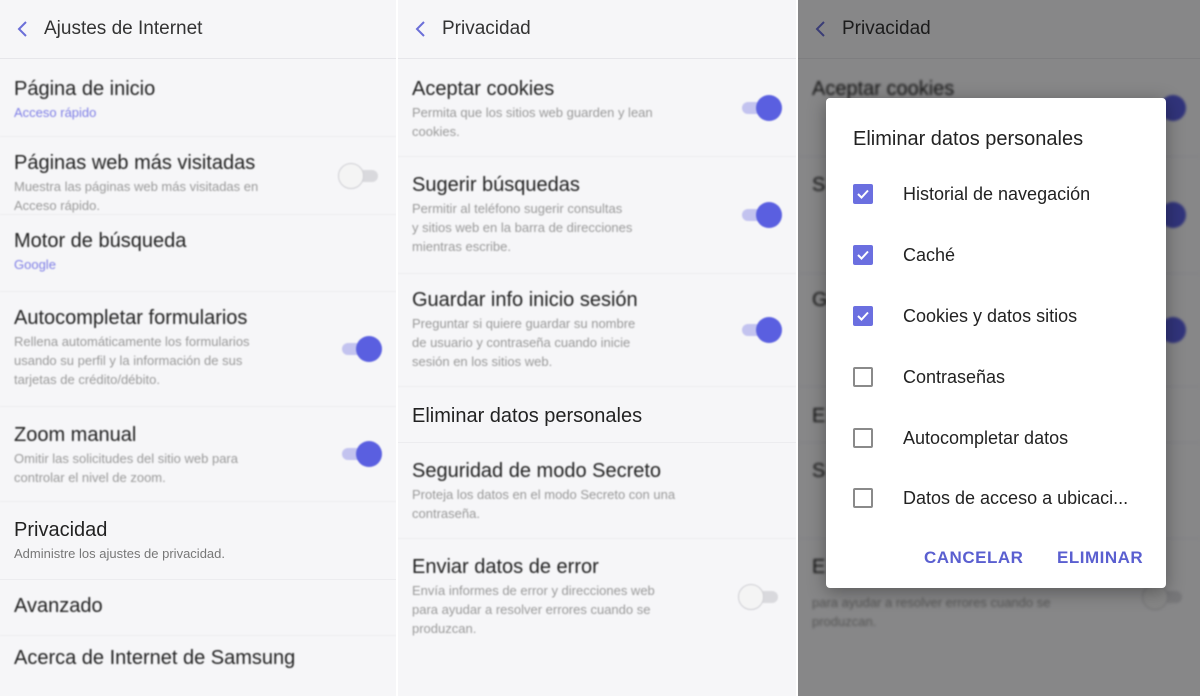 Image resolution: width=1200 pixels, height=696 pixels. What do you see at coordinates (760, 107) in the screenshot?
I see `accept-cookies-toggle` at bounding box center [760, 107].